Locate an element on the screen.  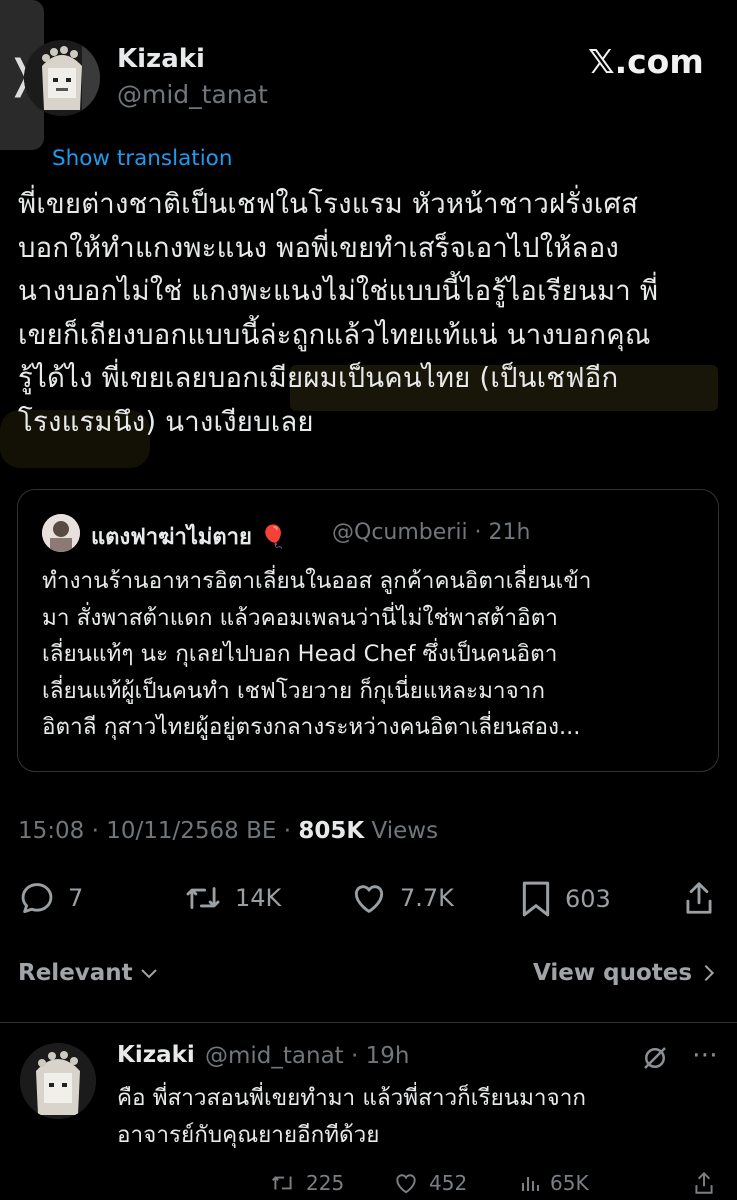
bookmark-icon is located at coordinates (536, 899).